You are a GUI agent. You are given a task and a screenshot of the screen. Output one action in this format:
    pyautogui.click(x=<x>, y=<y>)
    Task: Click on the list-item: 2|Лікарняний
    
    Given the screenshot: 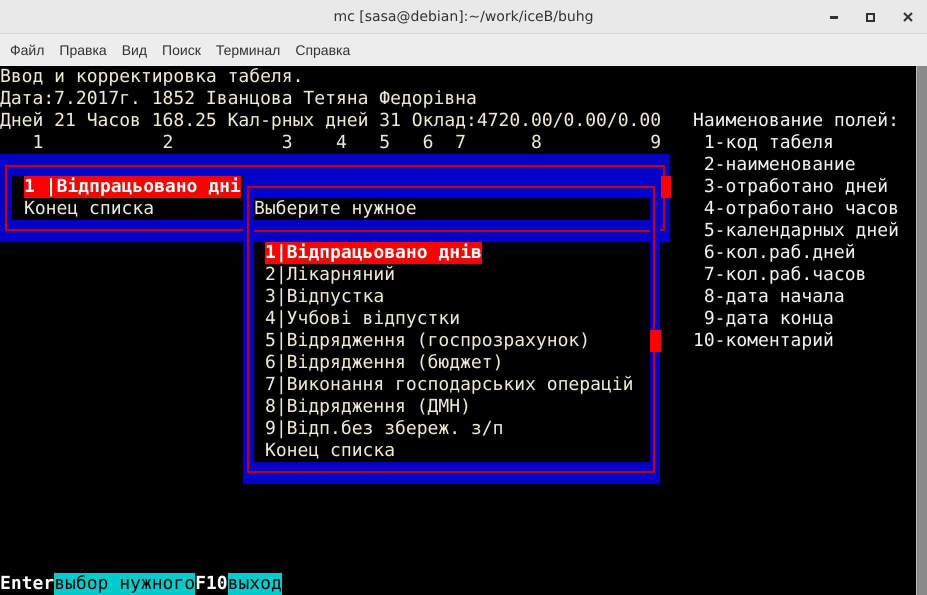 What is the action you would take?
    pyautogui.click(x=330, y=275)
    